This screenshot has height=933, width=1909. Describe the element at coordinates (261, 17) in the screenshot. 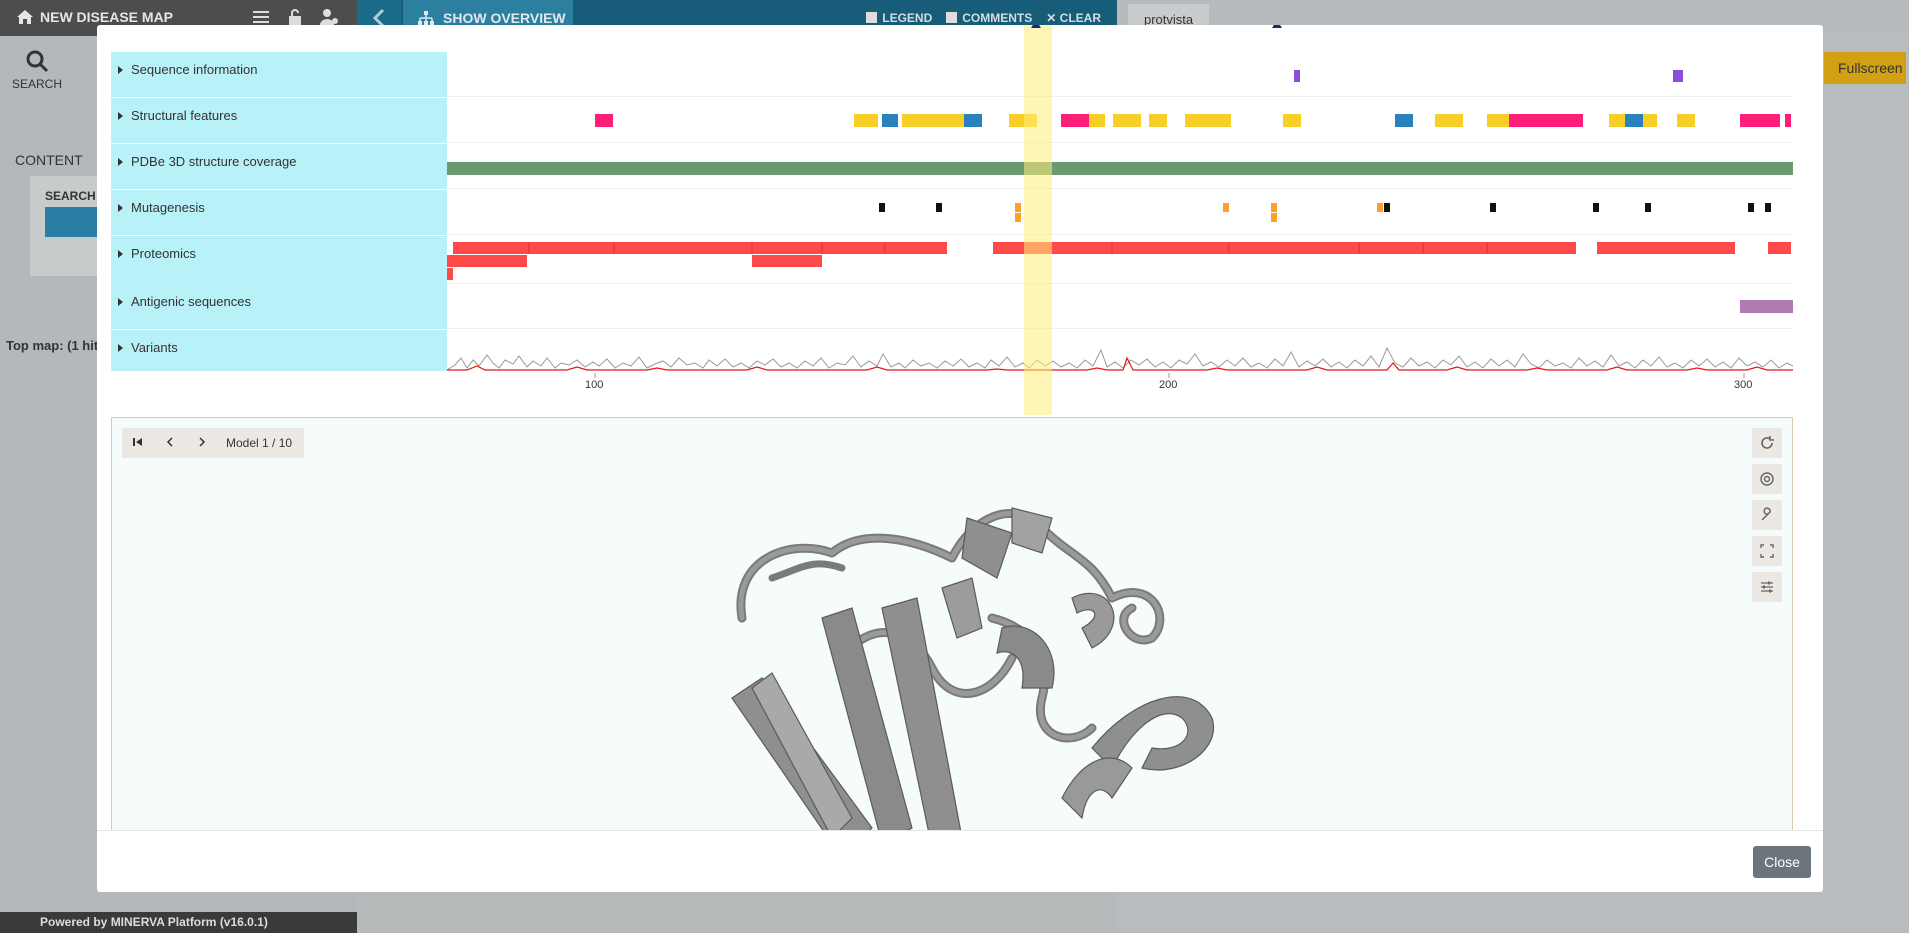

I see `menu-icon` at that location.